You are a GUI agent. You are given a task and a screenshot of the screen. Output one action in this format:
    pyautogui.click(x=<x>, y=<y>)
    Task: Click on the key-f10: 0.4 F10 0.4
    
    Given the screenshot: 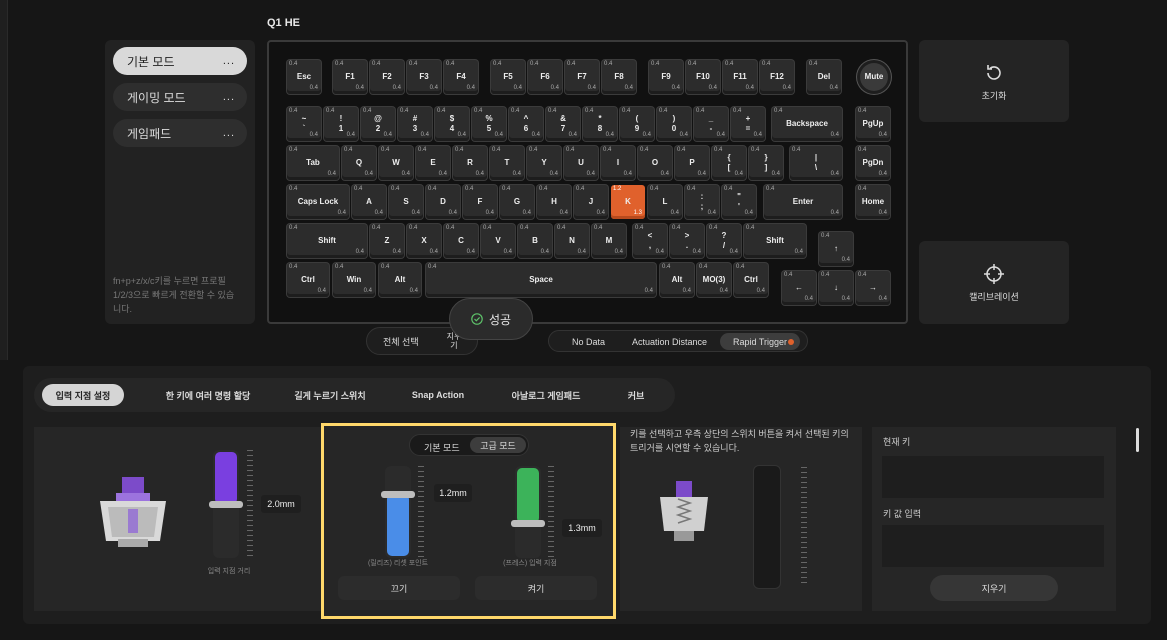 What is the action you would take?
    pyautogui.click(x=703, y=77)
    